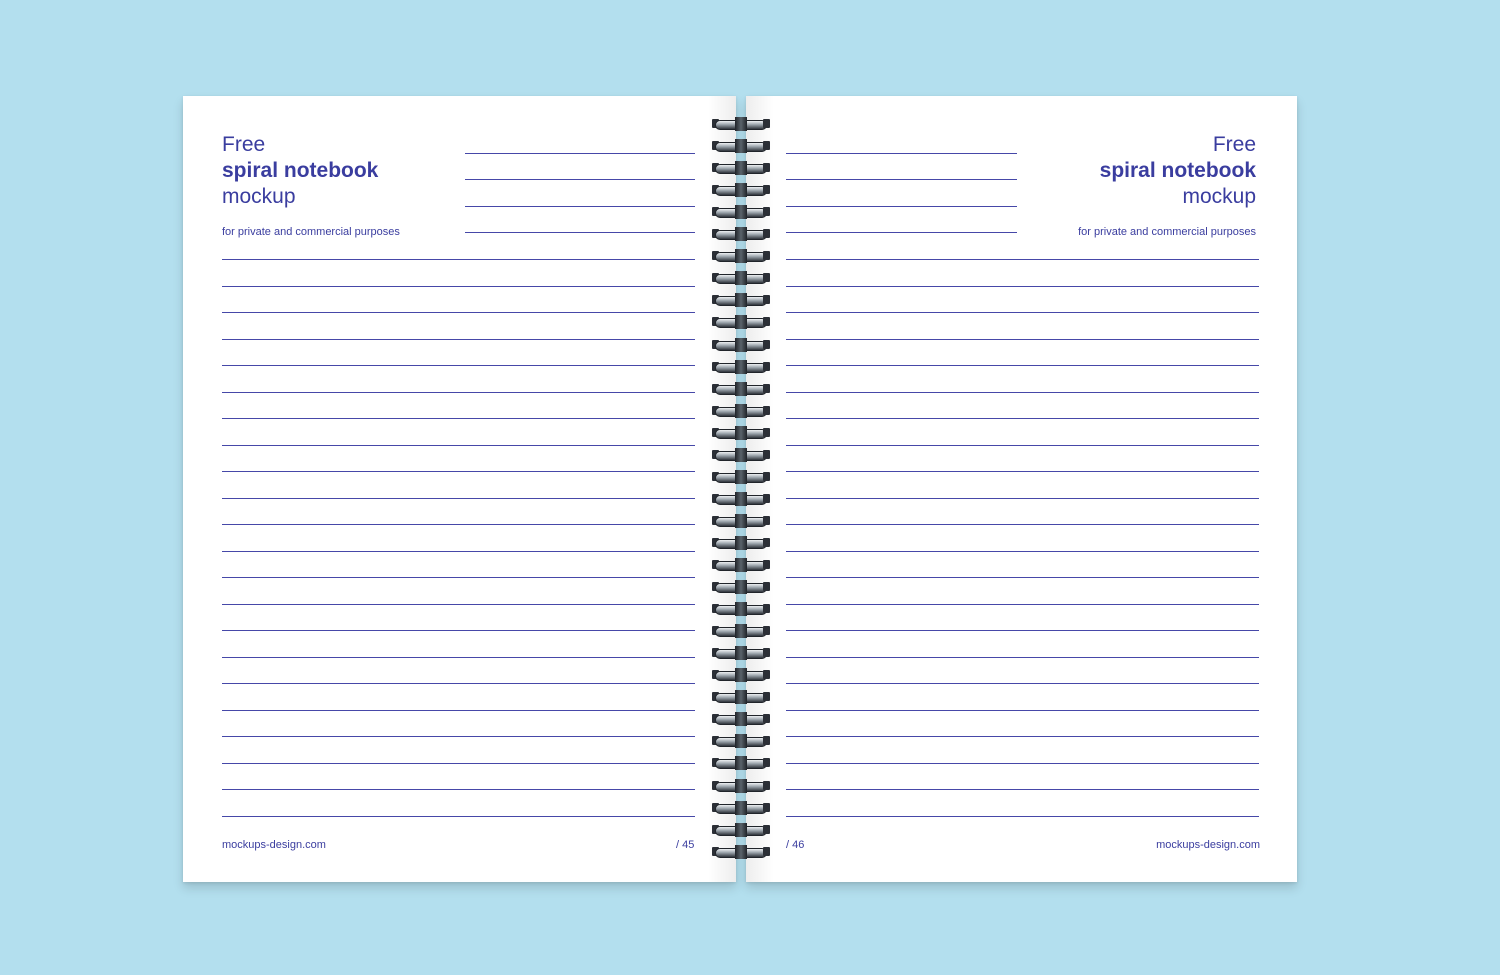  Describe the element at coordinates (795, 845) in the screenshot. I see `right-page-number: / 46` at that location.